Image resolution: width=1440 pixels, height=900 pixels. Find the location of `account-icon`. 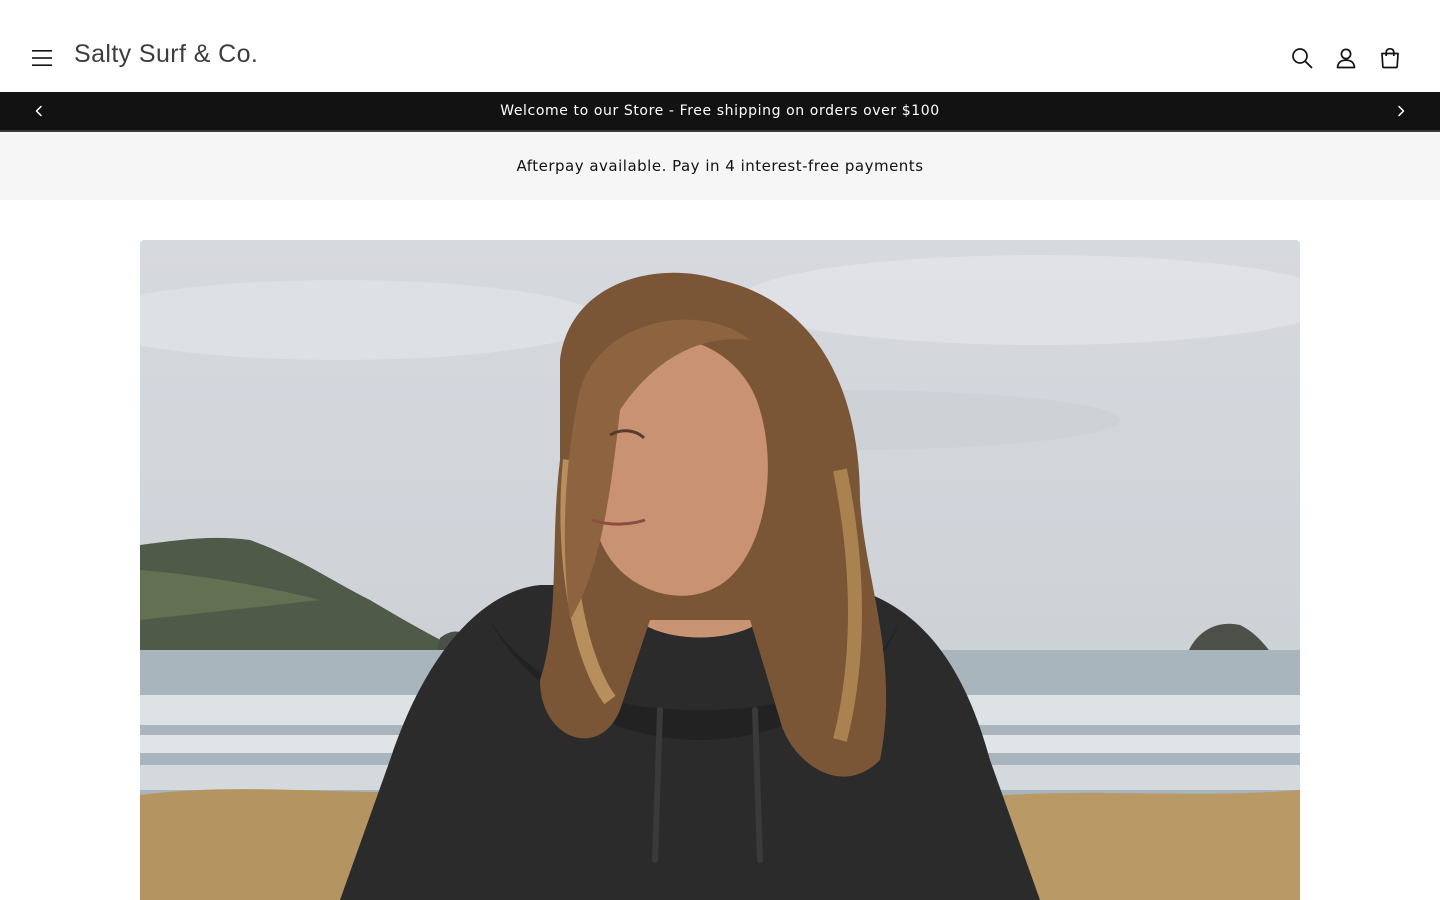

account-icon is located at coordinates (1346, 58).